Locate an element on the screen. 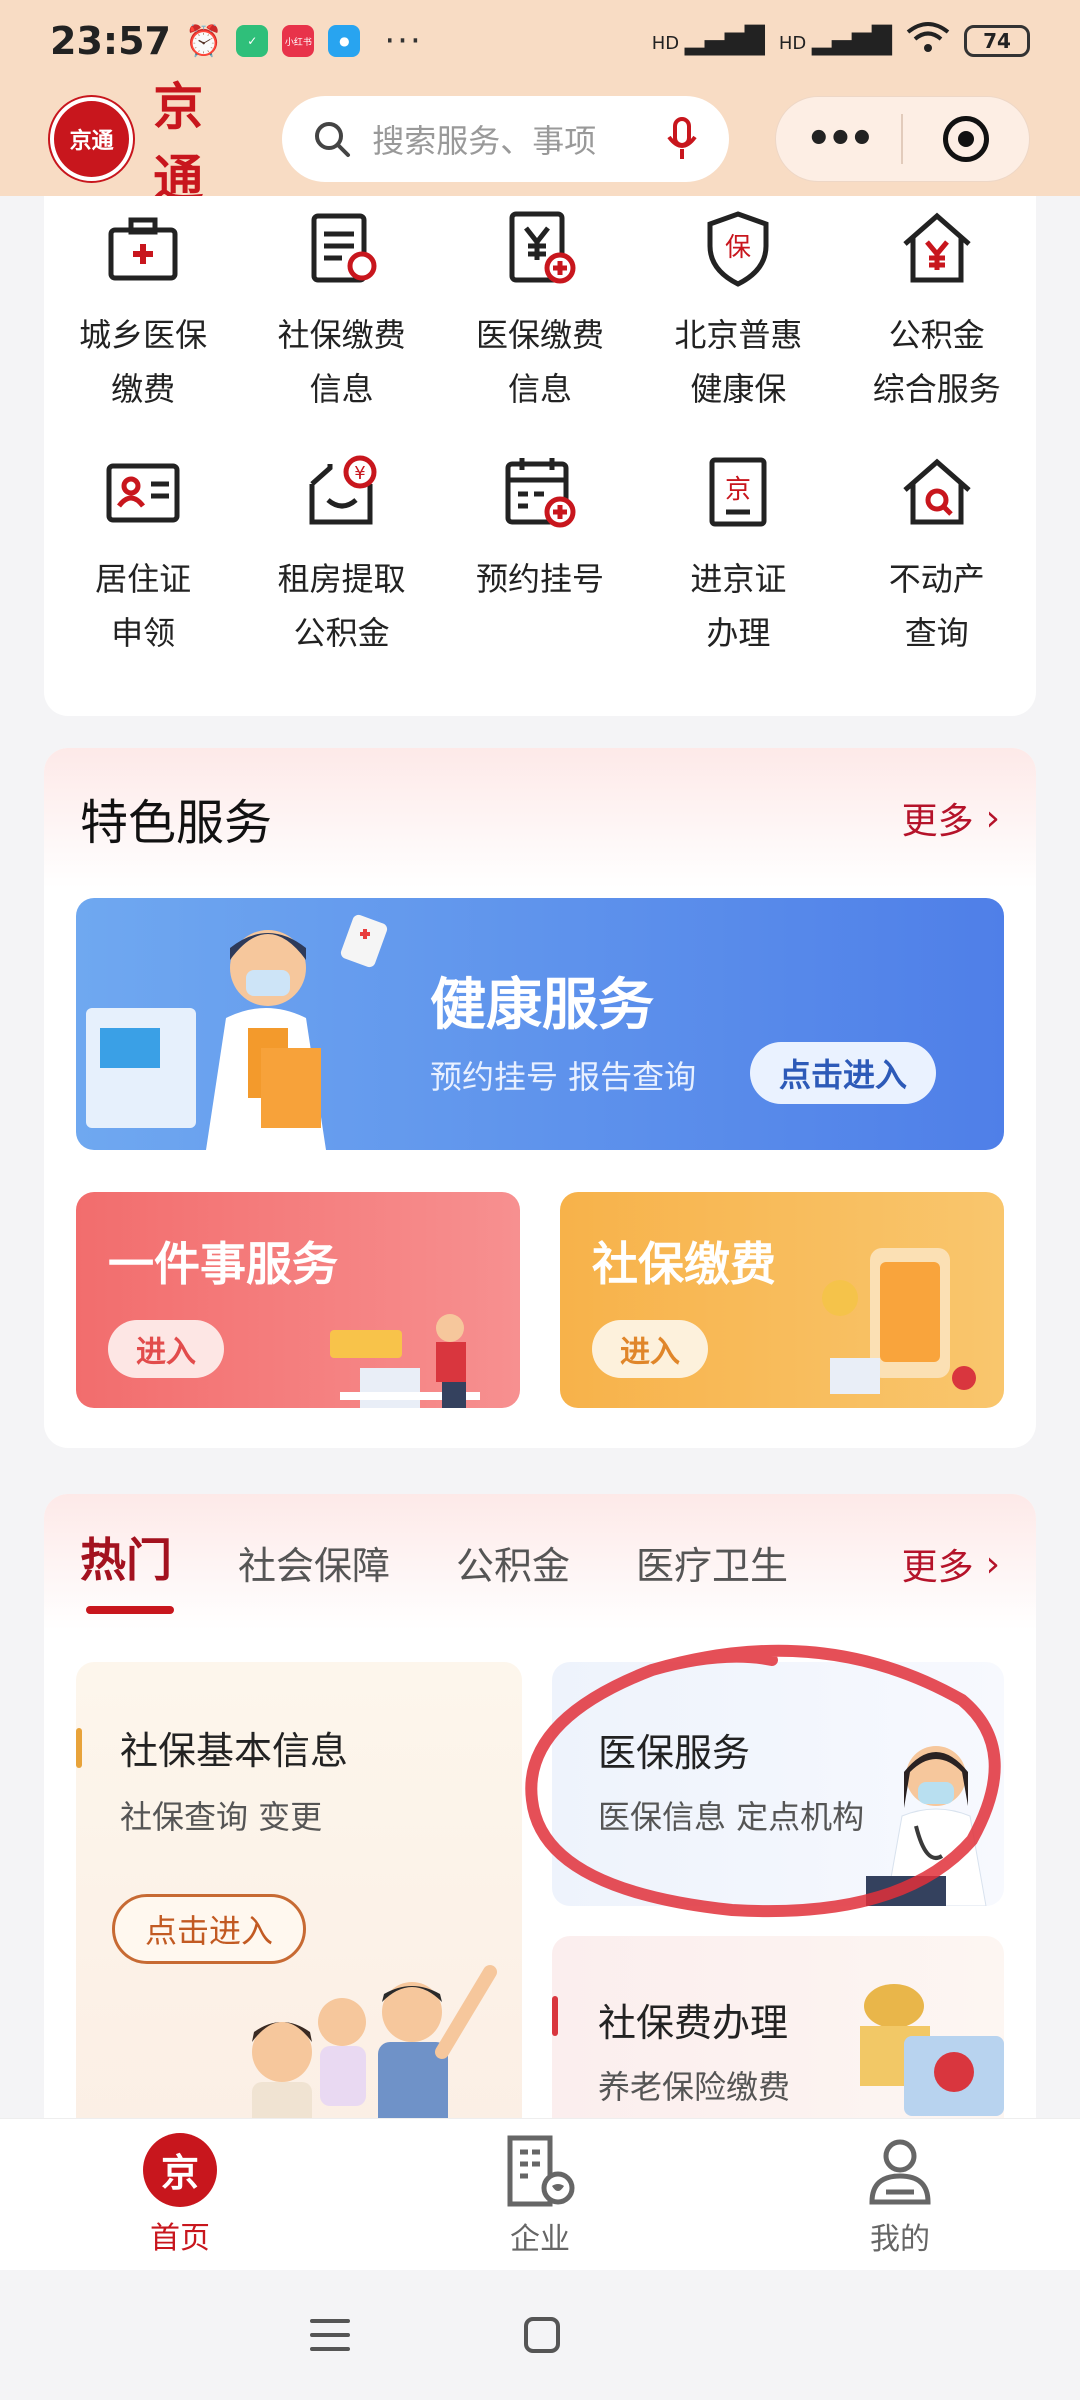 This screenshot has height=2400, width=1080. nav-home: 京 首页 is located at coordinates (180, 2194).